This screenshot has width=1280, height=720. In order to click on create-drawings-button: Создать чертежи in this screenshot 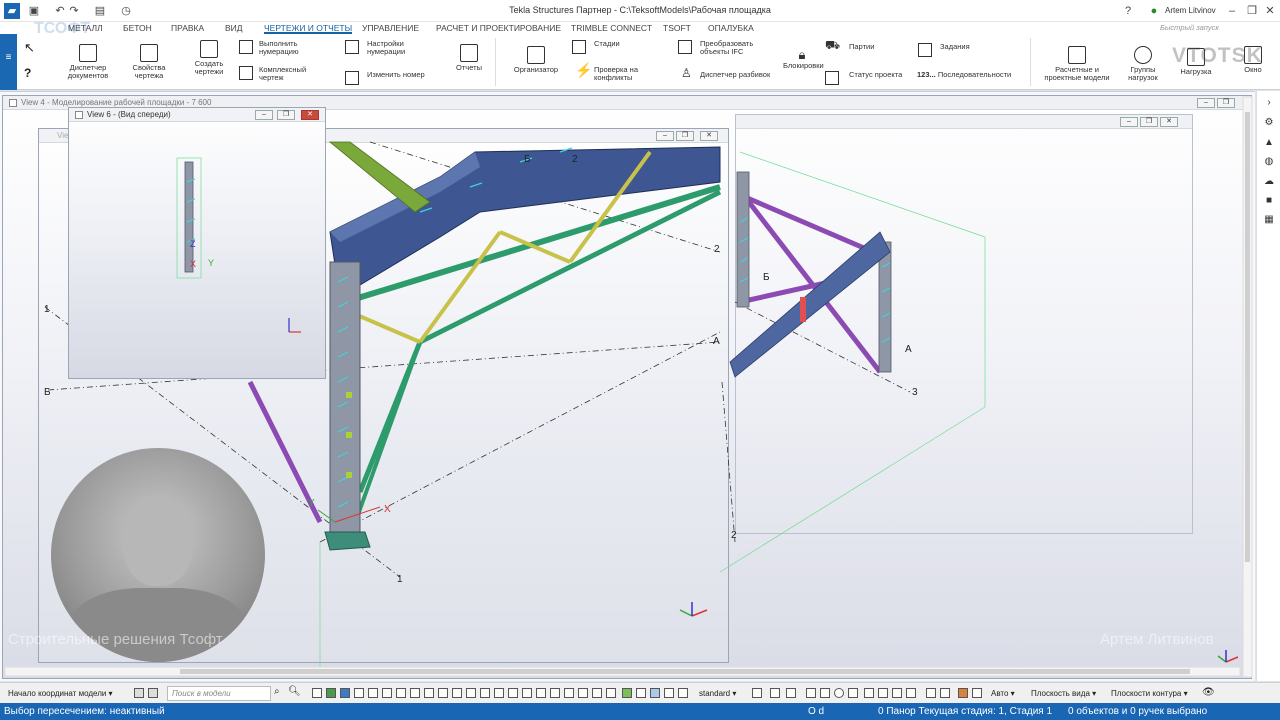, I will do `click(209, 58)`.